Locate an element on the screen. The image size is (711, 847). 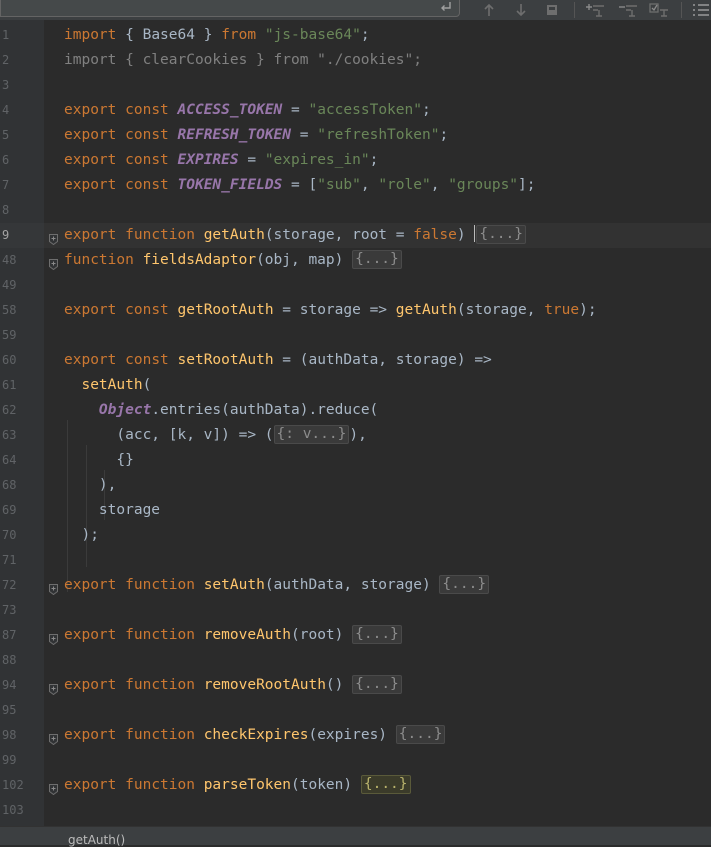
code-line: 64 {} is located at coordinates (355, 460).